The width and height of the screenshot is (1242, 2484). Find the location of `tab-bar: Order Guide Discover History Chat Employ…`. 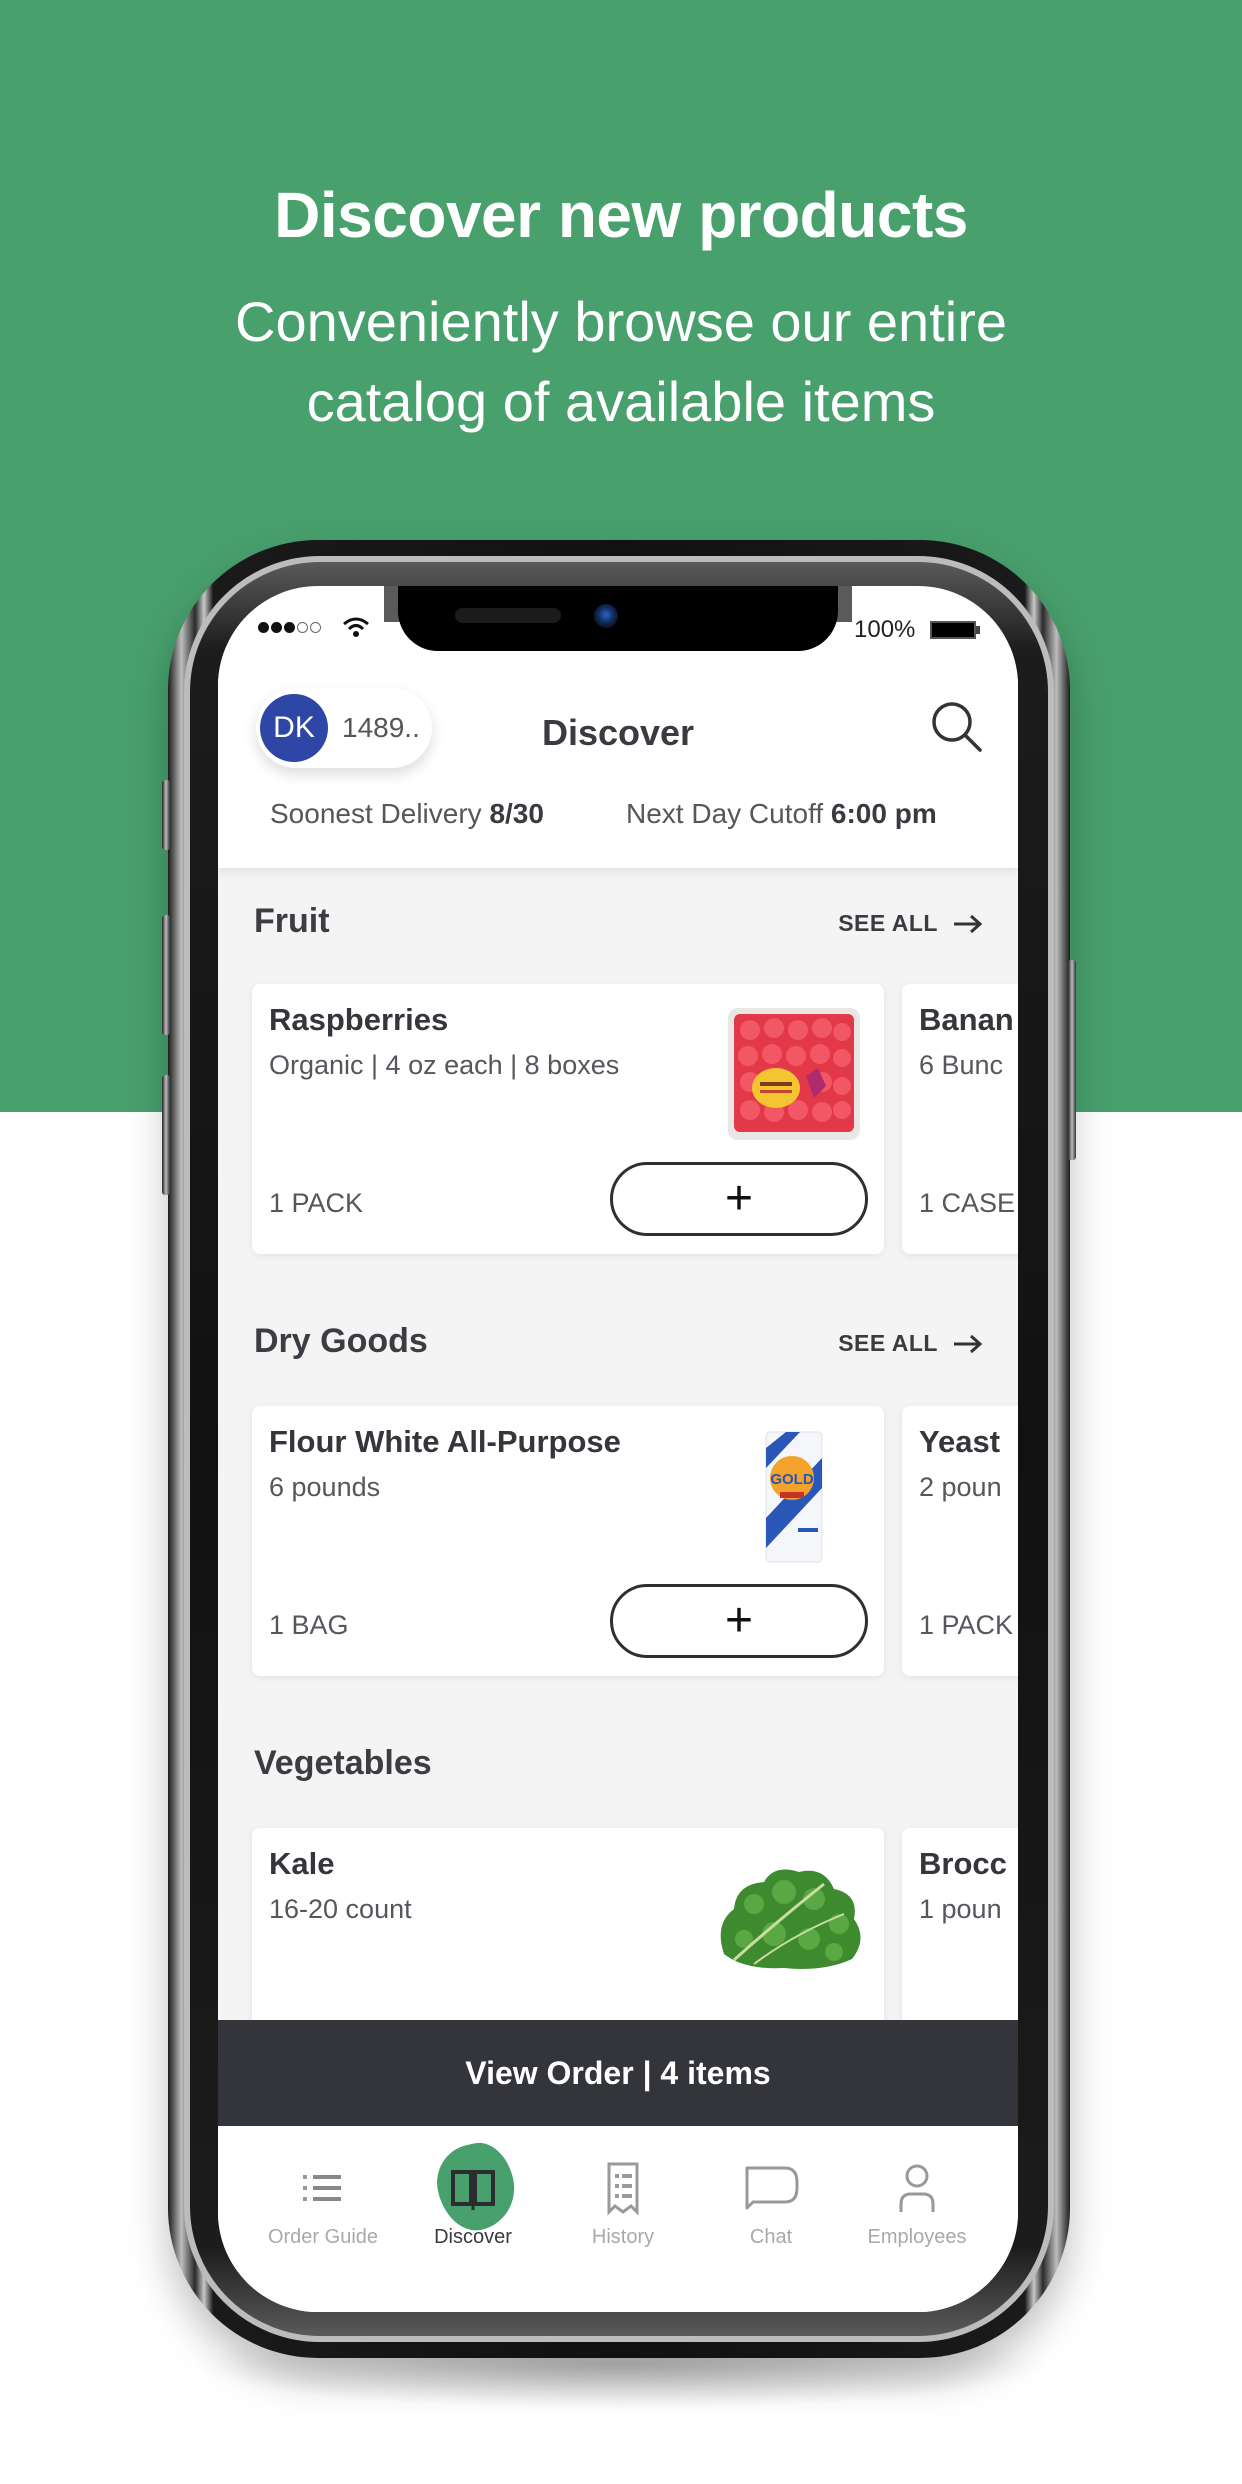

tab-bar: Order Guide Discover History Chat Employ… is located at coordinates (618, 2219).